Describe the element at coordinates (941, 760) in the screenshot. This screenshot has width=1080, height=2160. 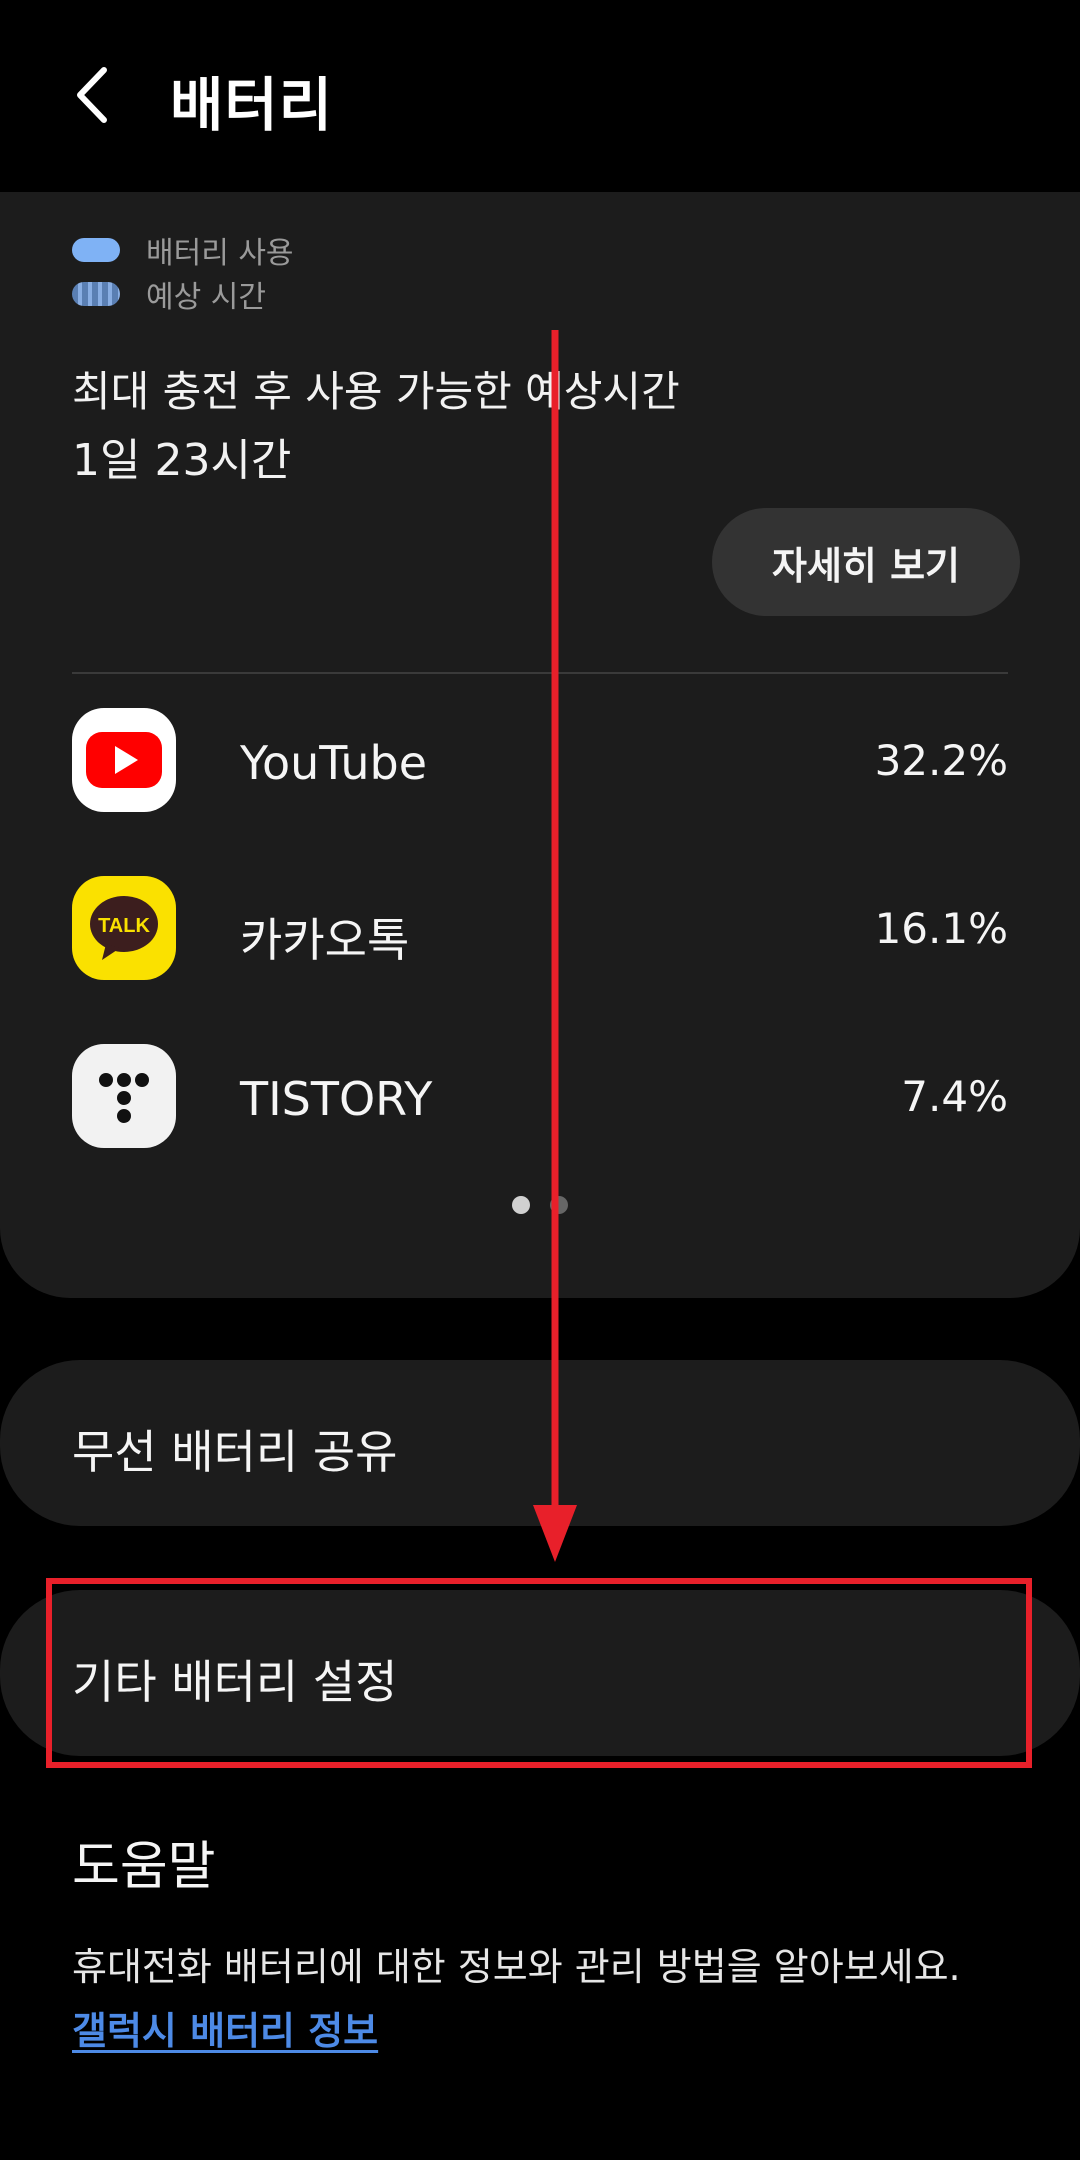
I see `app-percent: 32.2%` at that location.